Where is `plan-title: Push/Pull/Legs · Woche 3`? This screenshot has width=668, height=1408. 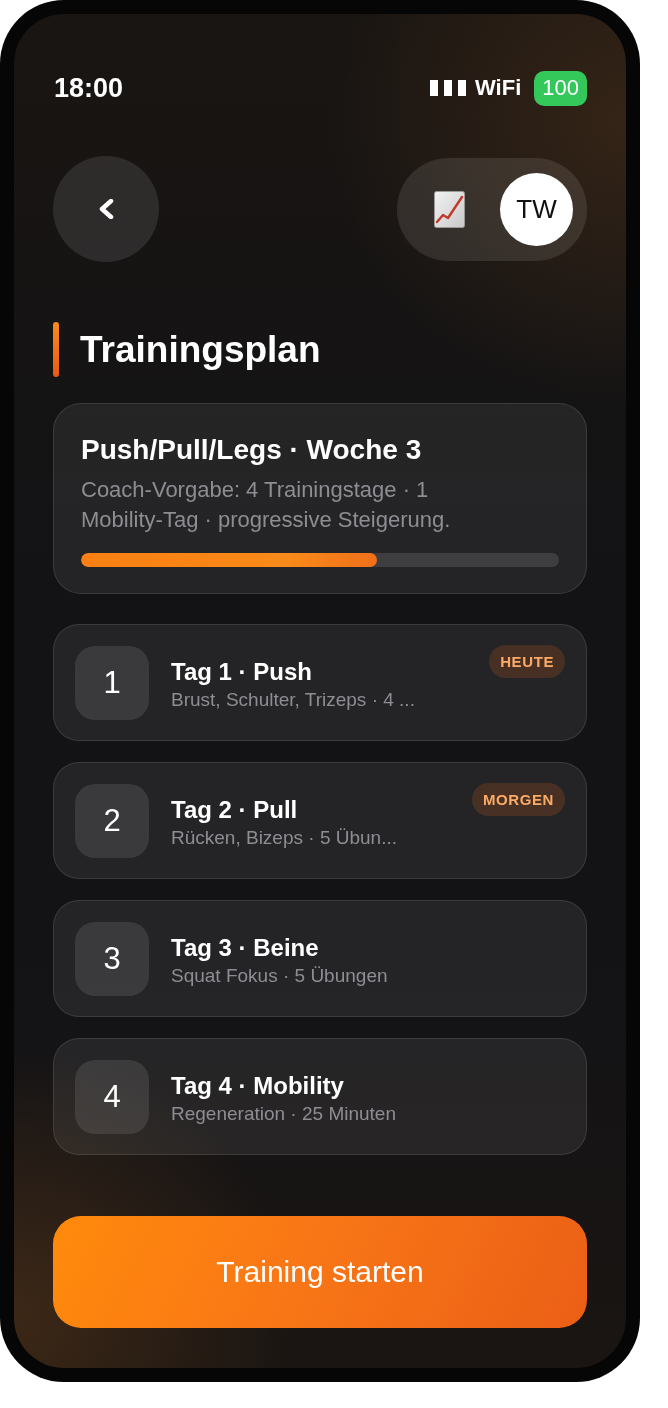 plan-title: Push/Pull/Legs · Woche 3 is located at coordinates (252, 450).